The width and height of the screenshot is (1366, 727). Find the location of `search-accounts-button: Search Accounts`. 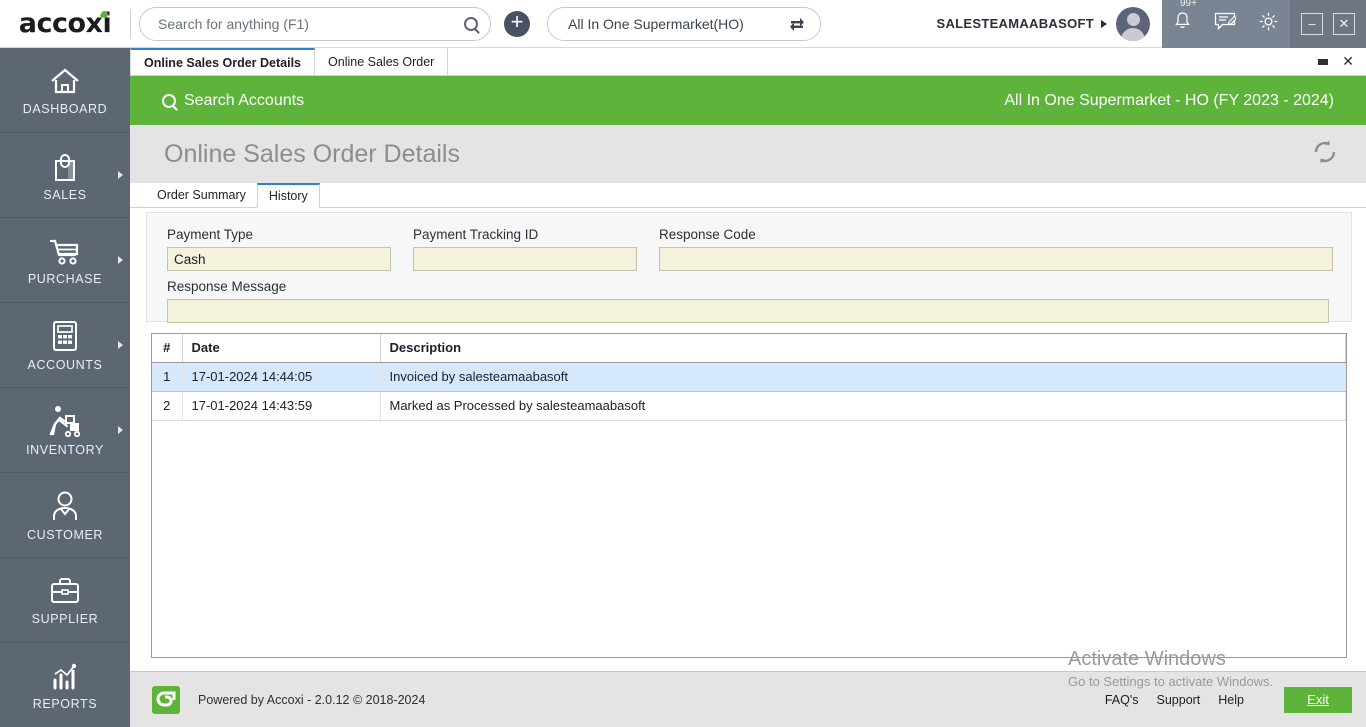

search-accounts-button: Search Accounts is located at coordinates (233, 101).